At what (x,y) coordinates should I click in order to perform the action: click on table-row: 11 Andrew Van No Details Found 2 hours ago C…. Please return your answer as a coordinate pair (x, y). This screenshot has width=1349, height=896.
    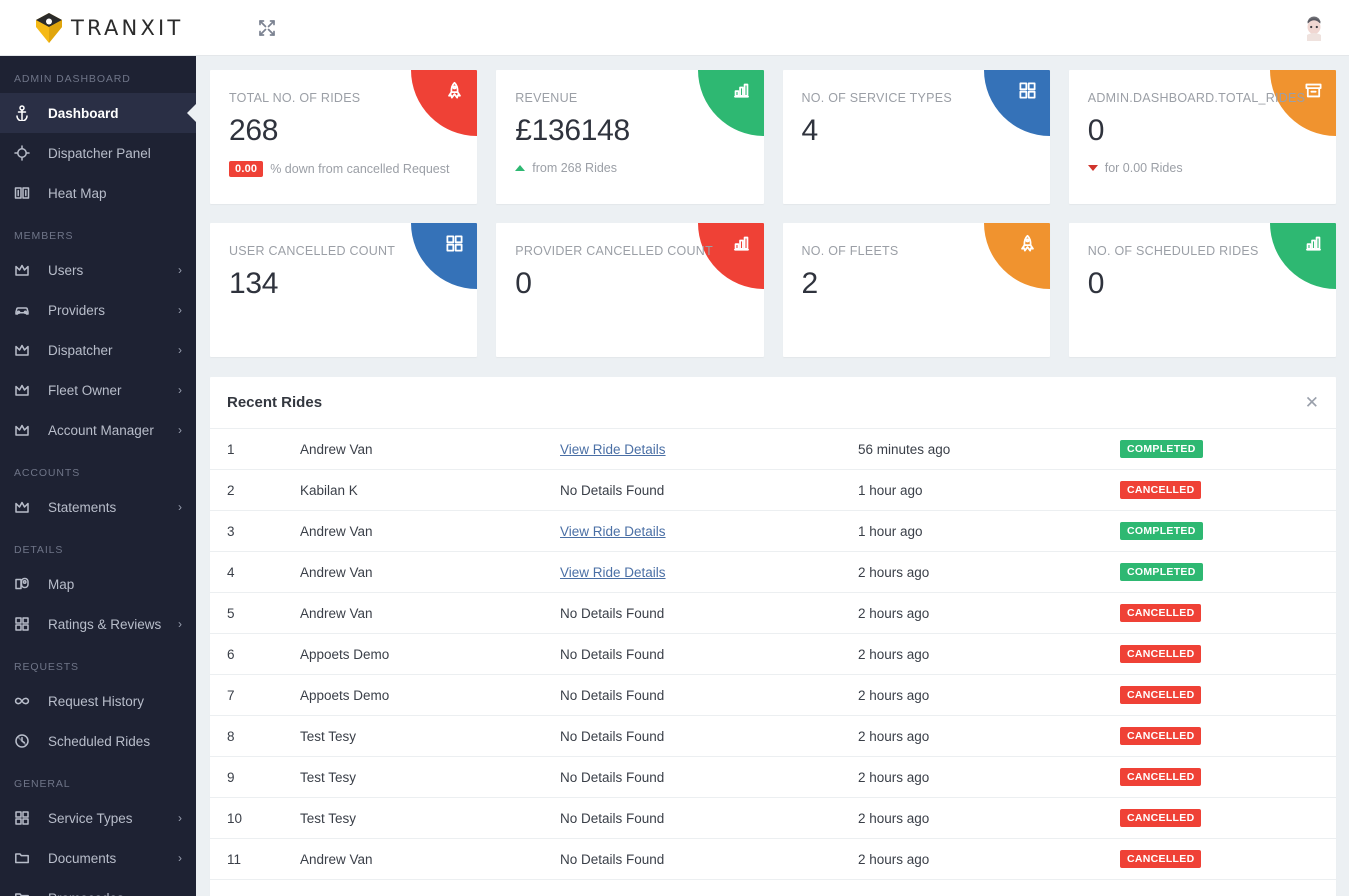
    Looking at the image, I should click on (773, 859).